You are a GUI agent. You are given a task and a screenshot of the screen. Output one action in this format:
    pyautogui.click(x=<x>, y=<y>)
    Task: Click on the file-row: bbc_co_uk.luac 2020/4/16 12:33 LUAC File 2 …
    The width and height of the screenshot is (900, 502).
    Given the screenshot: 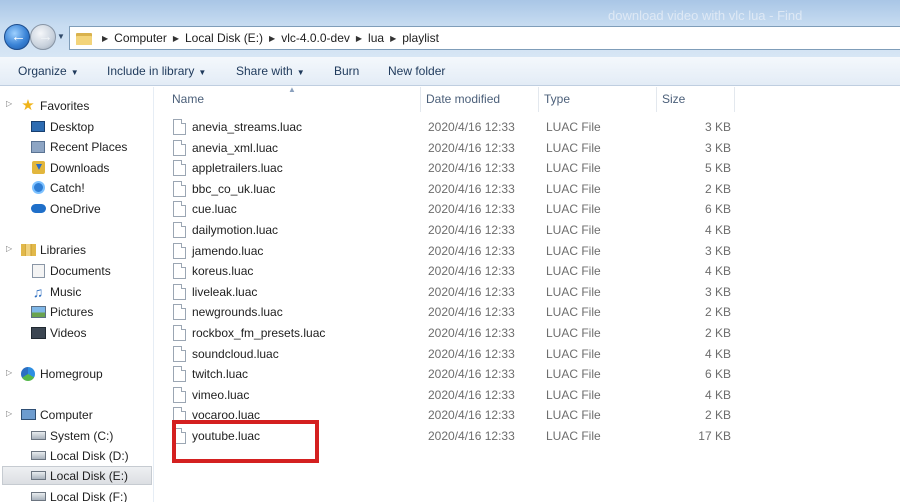 What is the action you would take?
    pyautogui.click(x=453, y=189)
    